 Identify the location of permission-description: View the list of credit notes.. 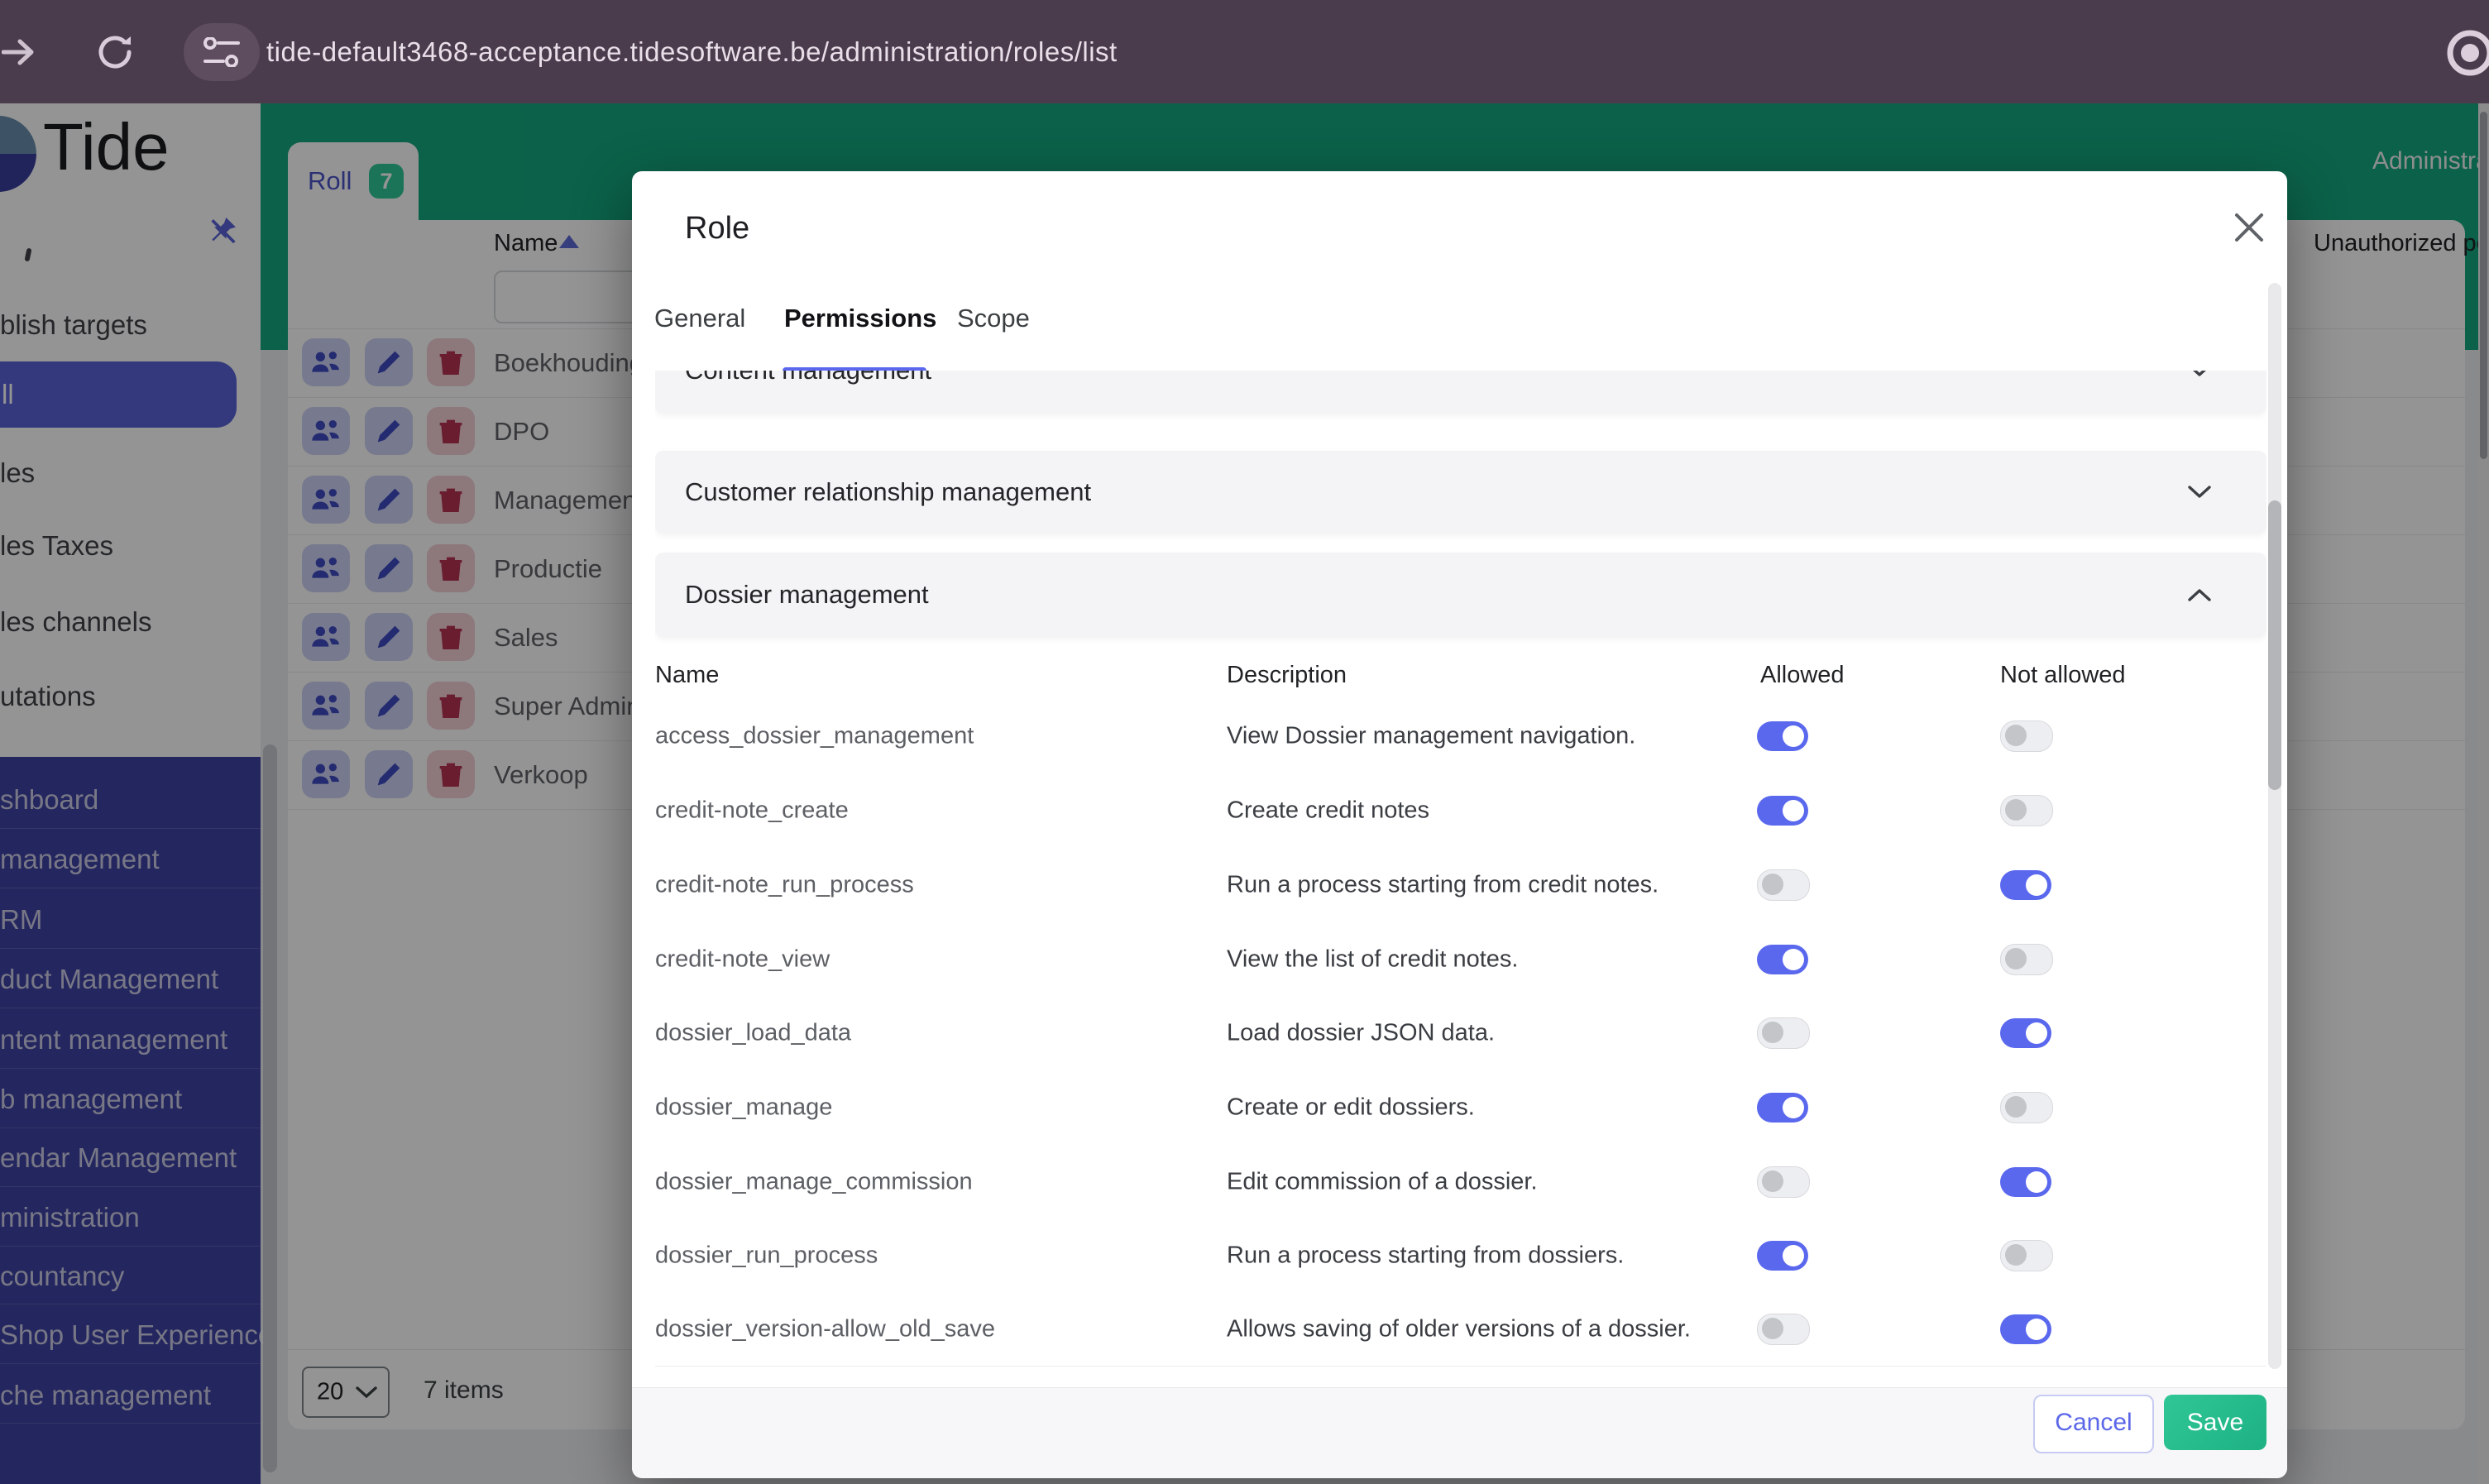
(1373, 958).